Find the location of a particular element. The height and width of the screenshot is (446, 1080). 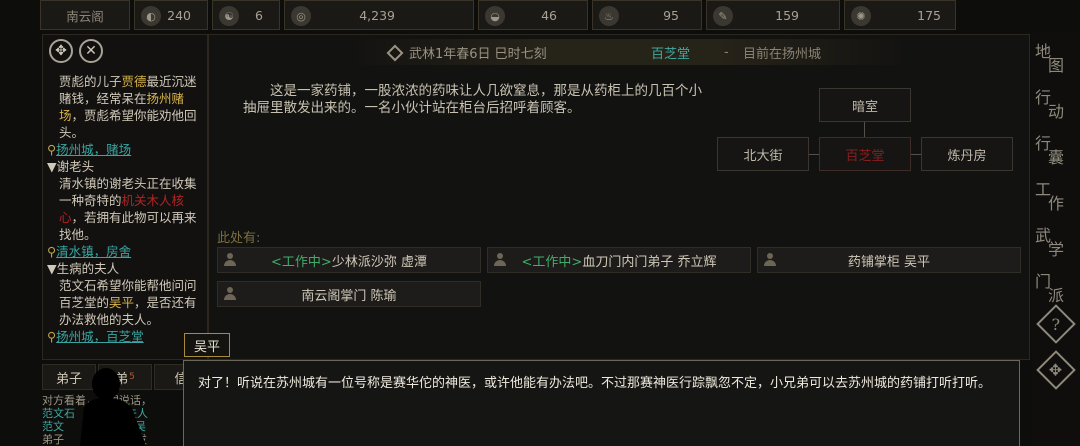

action-button: 行动 is located at coordinates (1055, 102).